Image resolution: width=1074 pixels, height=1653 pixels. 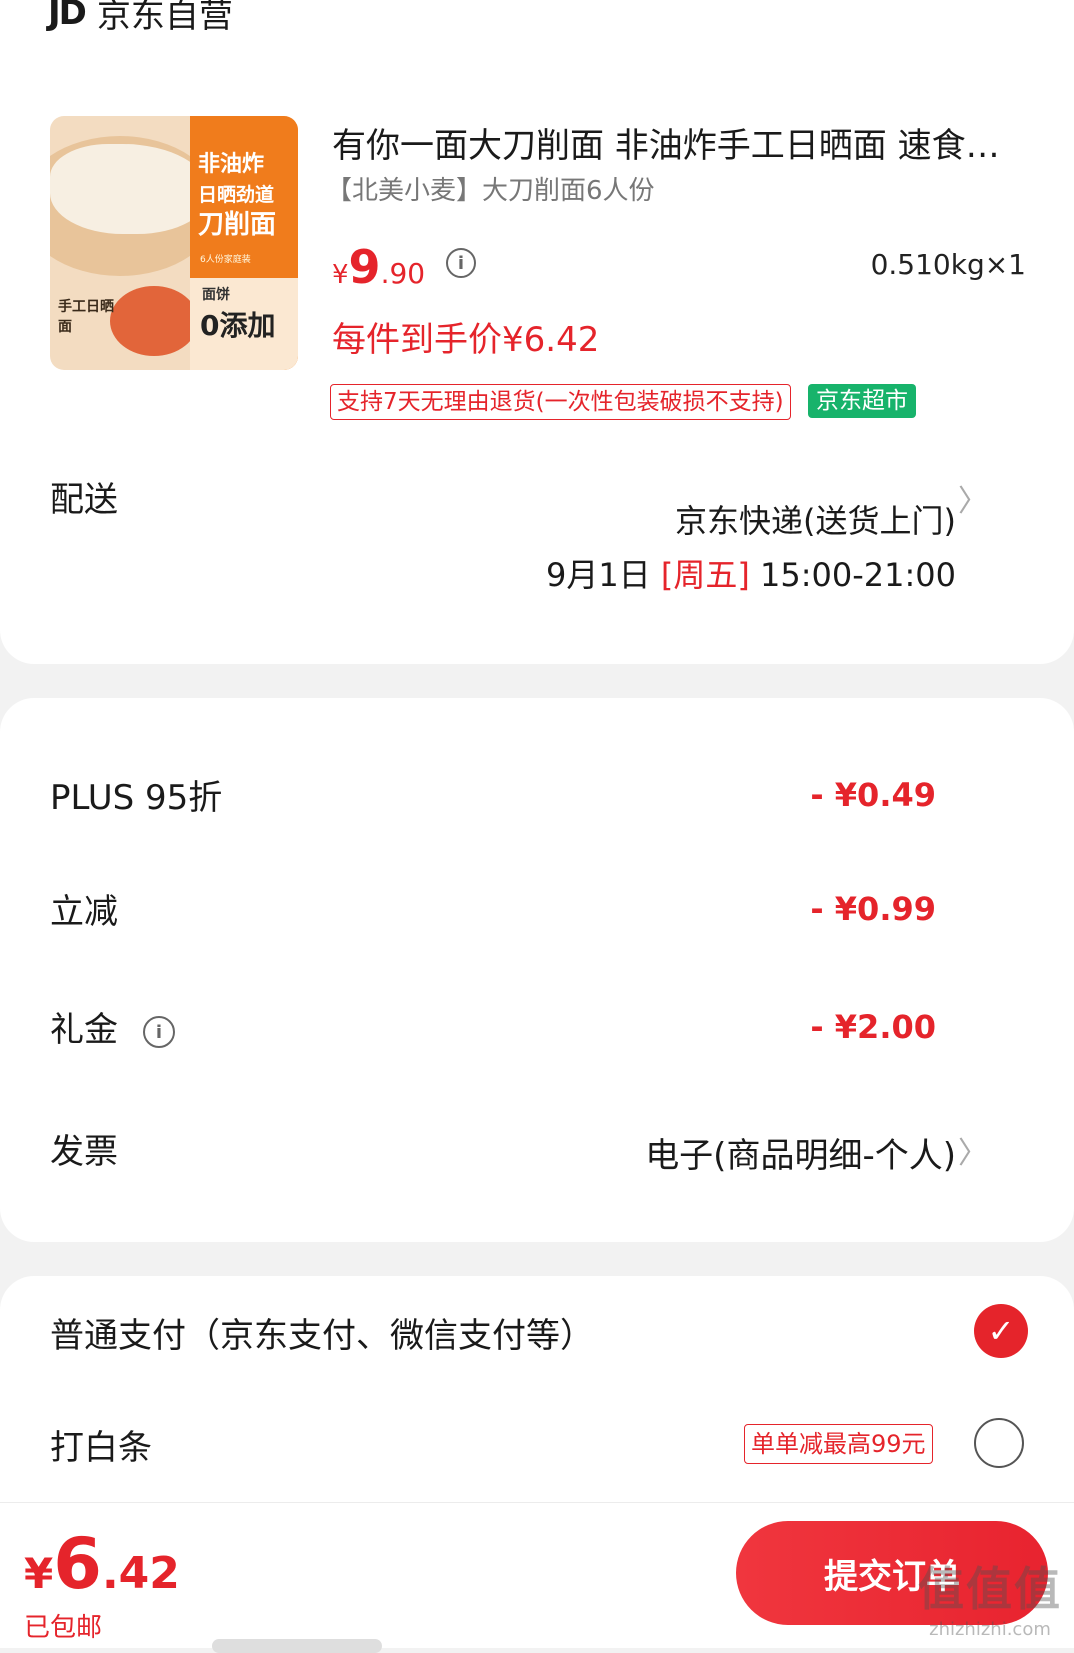 What do you see at coordinates (39, 1573) in the screenshot?
I see `total-currency: ¥` at bounding box center [39, 1573].